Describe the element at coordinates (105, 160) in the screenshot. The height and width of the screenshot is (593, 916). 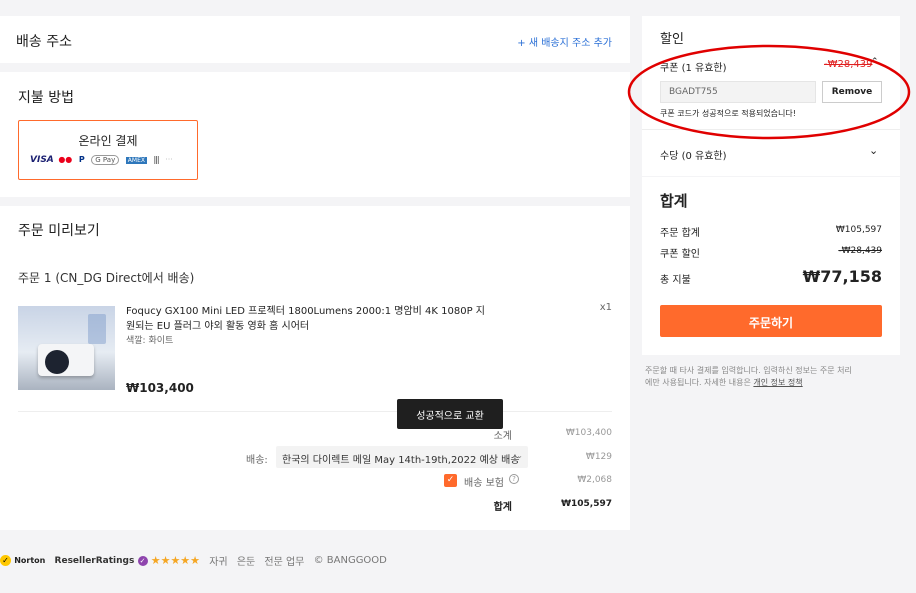
I see `gpay-icon: G Pay` at that location.